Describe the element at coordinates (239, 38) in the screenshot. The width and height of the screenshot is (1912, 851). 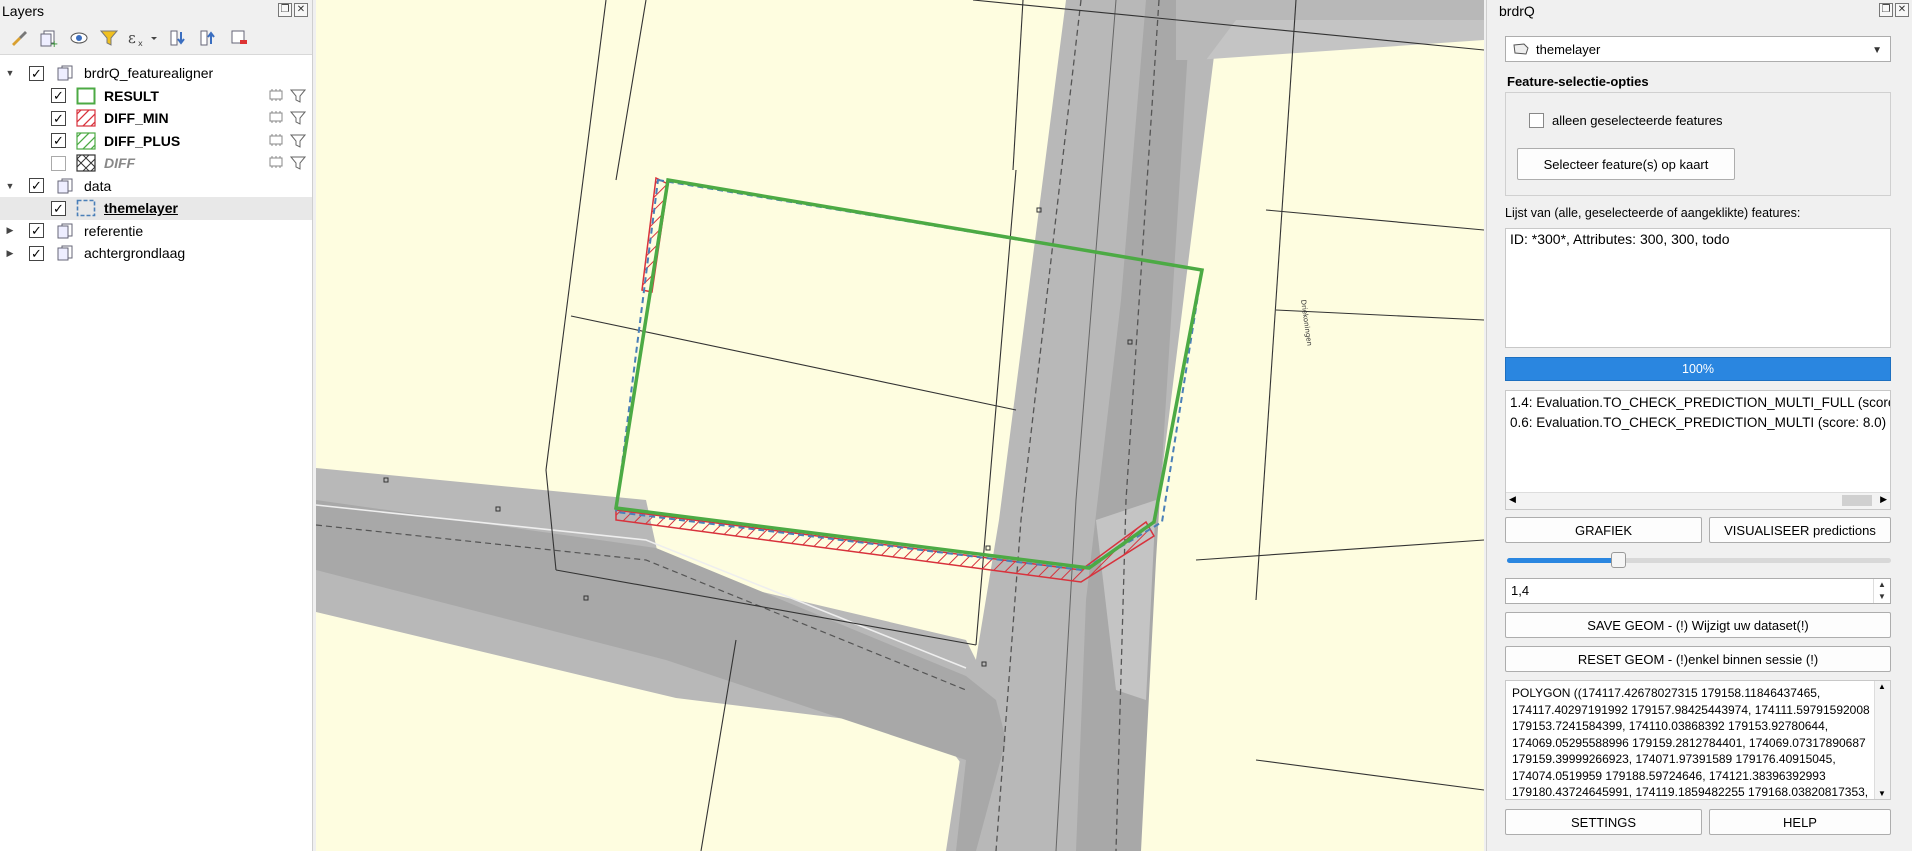
I see `remove-layer-icon` at that location.